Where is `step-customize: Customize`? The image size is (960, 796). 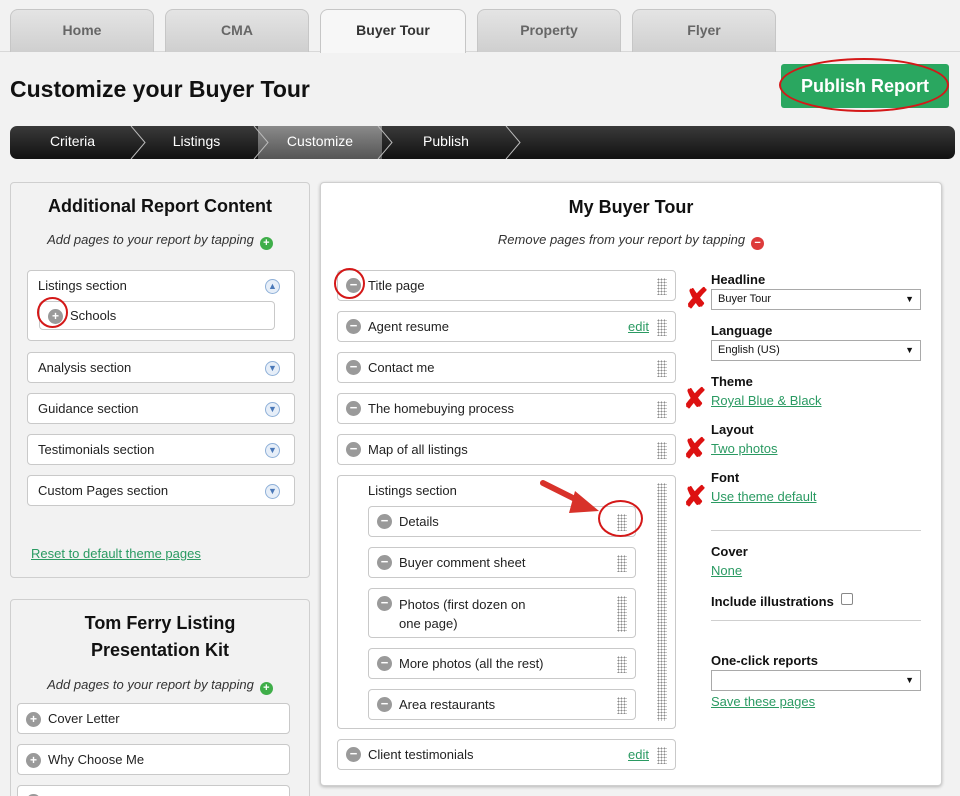 step-customize: Customize is located at coordinates (320, 142).